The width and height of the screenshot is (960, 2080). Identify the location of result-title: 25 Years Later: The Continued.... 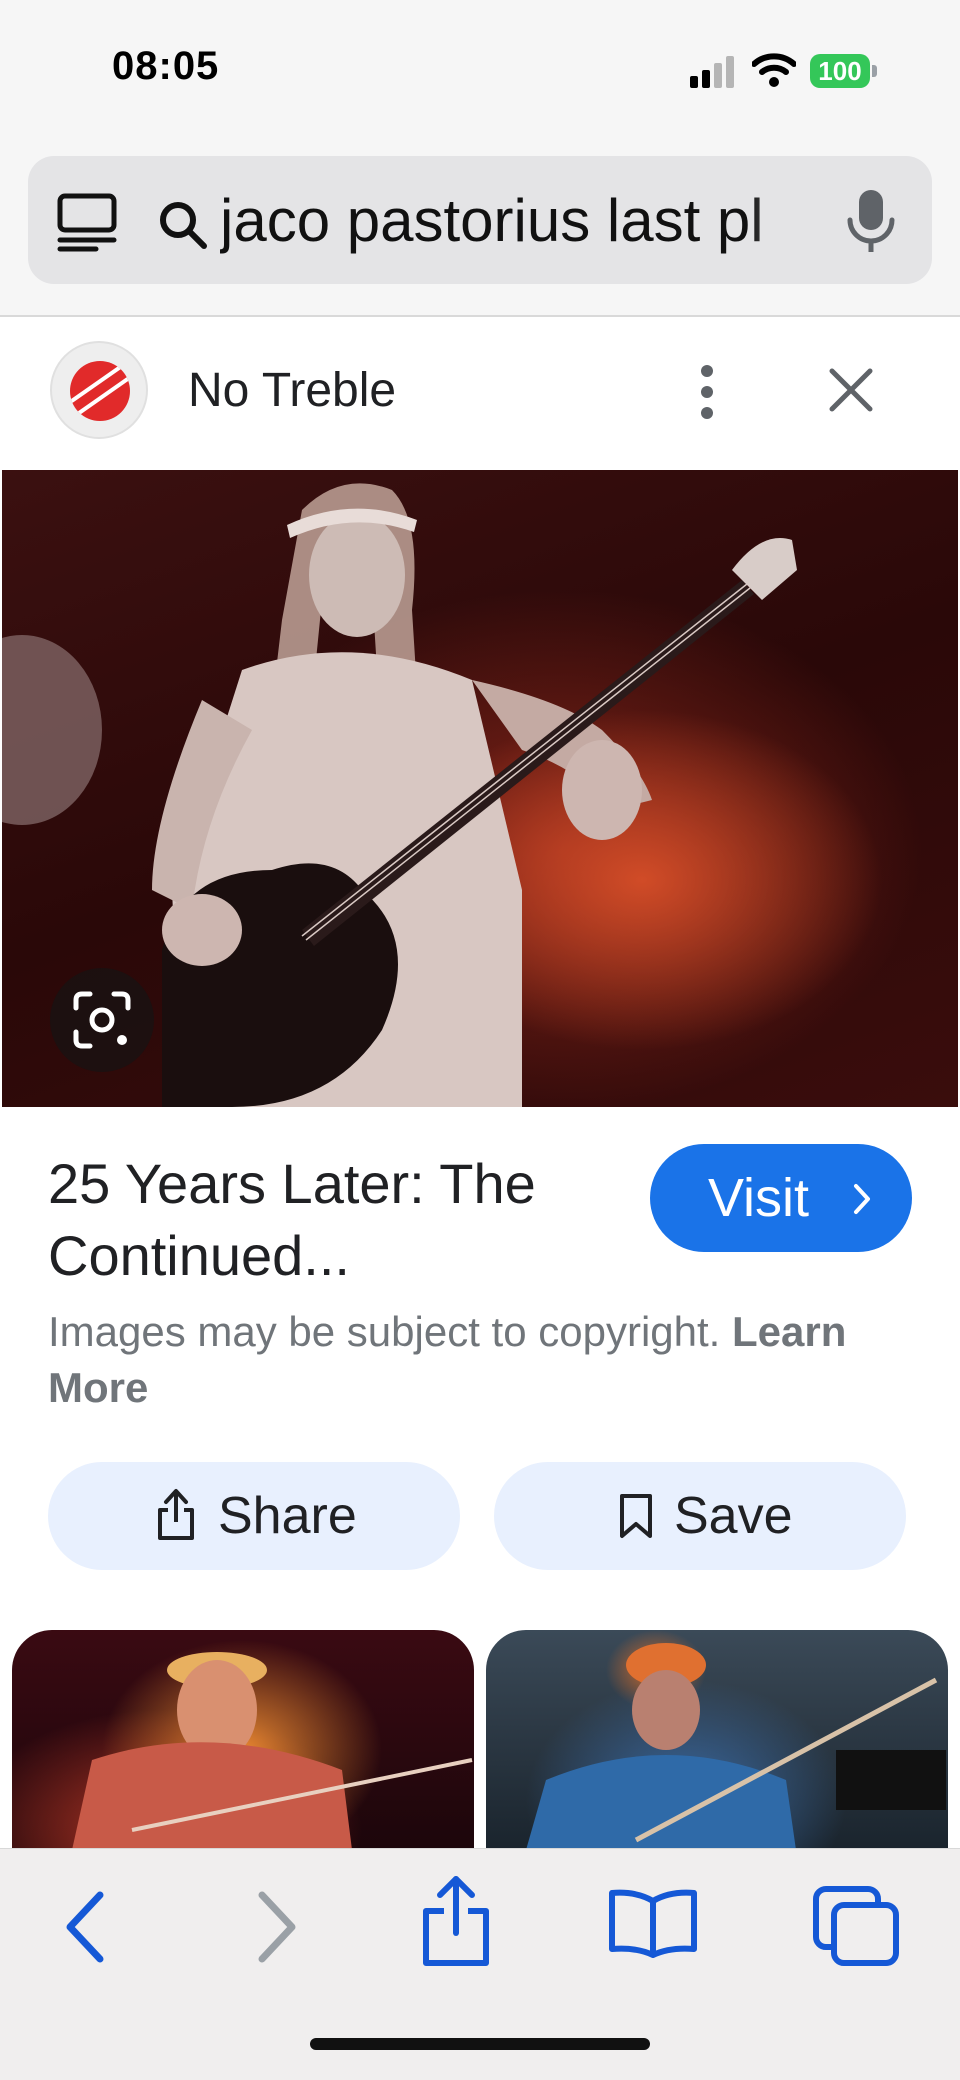
(328, 1220).